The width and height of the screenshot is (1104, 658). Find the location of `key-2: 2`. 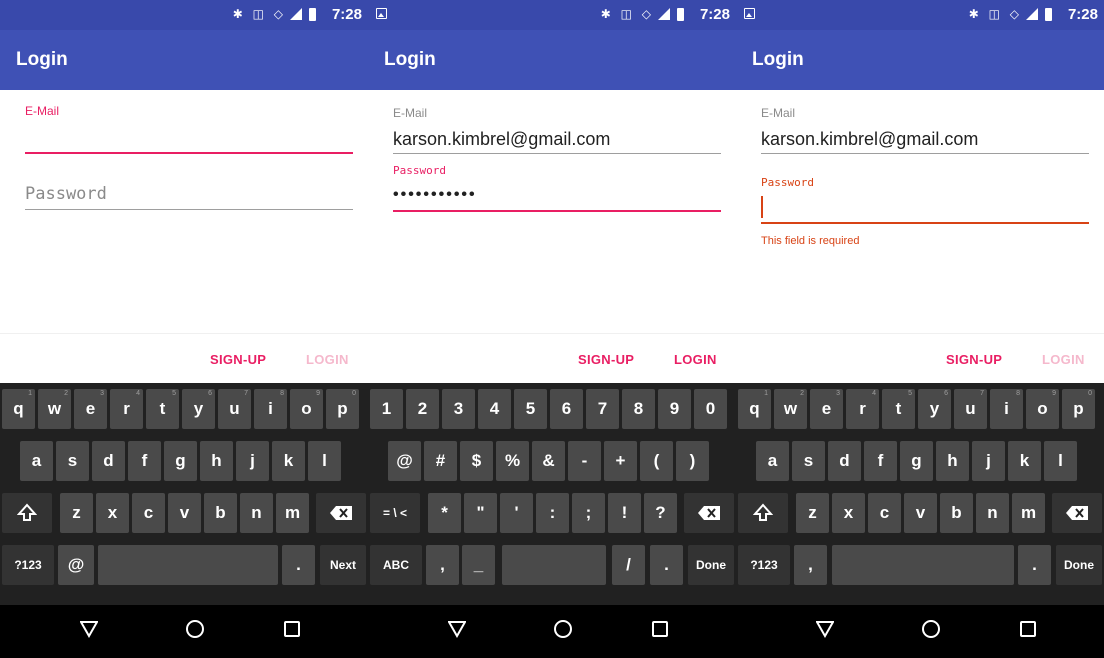

key-2: 2 is located at coordinates (422, 409).